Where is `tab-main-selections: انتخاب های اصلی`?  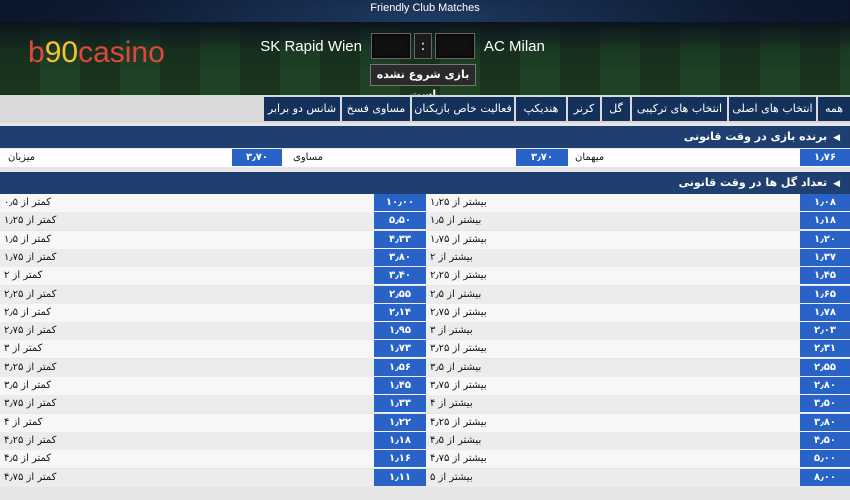 tab-main-selections: انتخاب های اصلی is located at coordinates (772, 109).